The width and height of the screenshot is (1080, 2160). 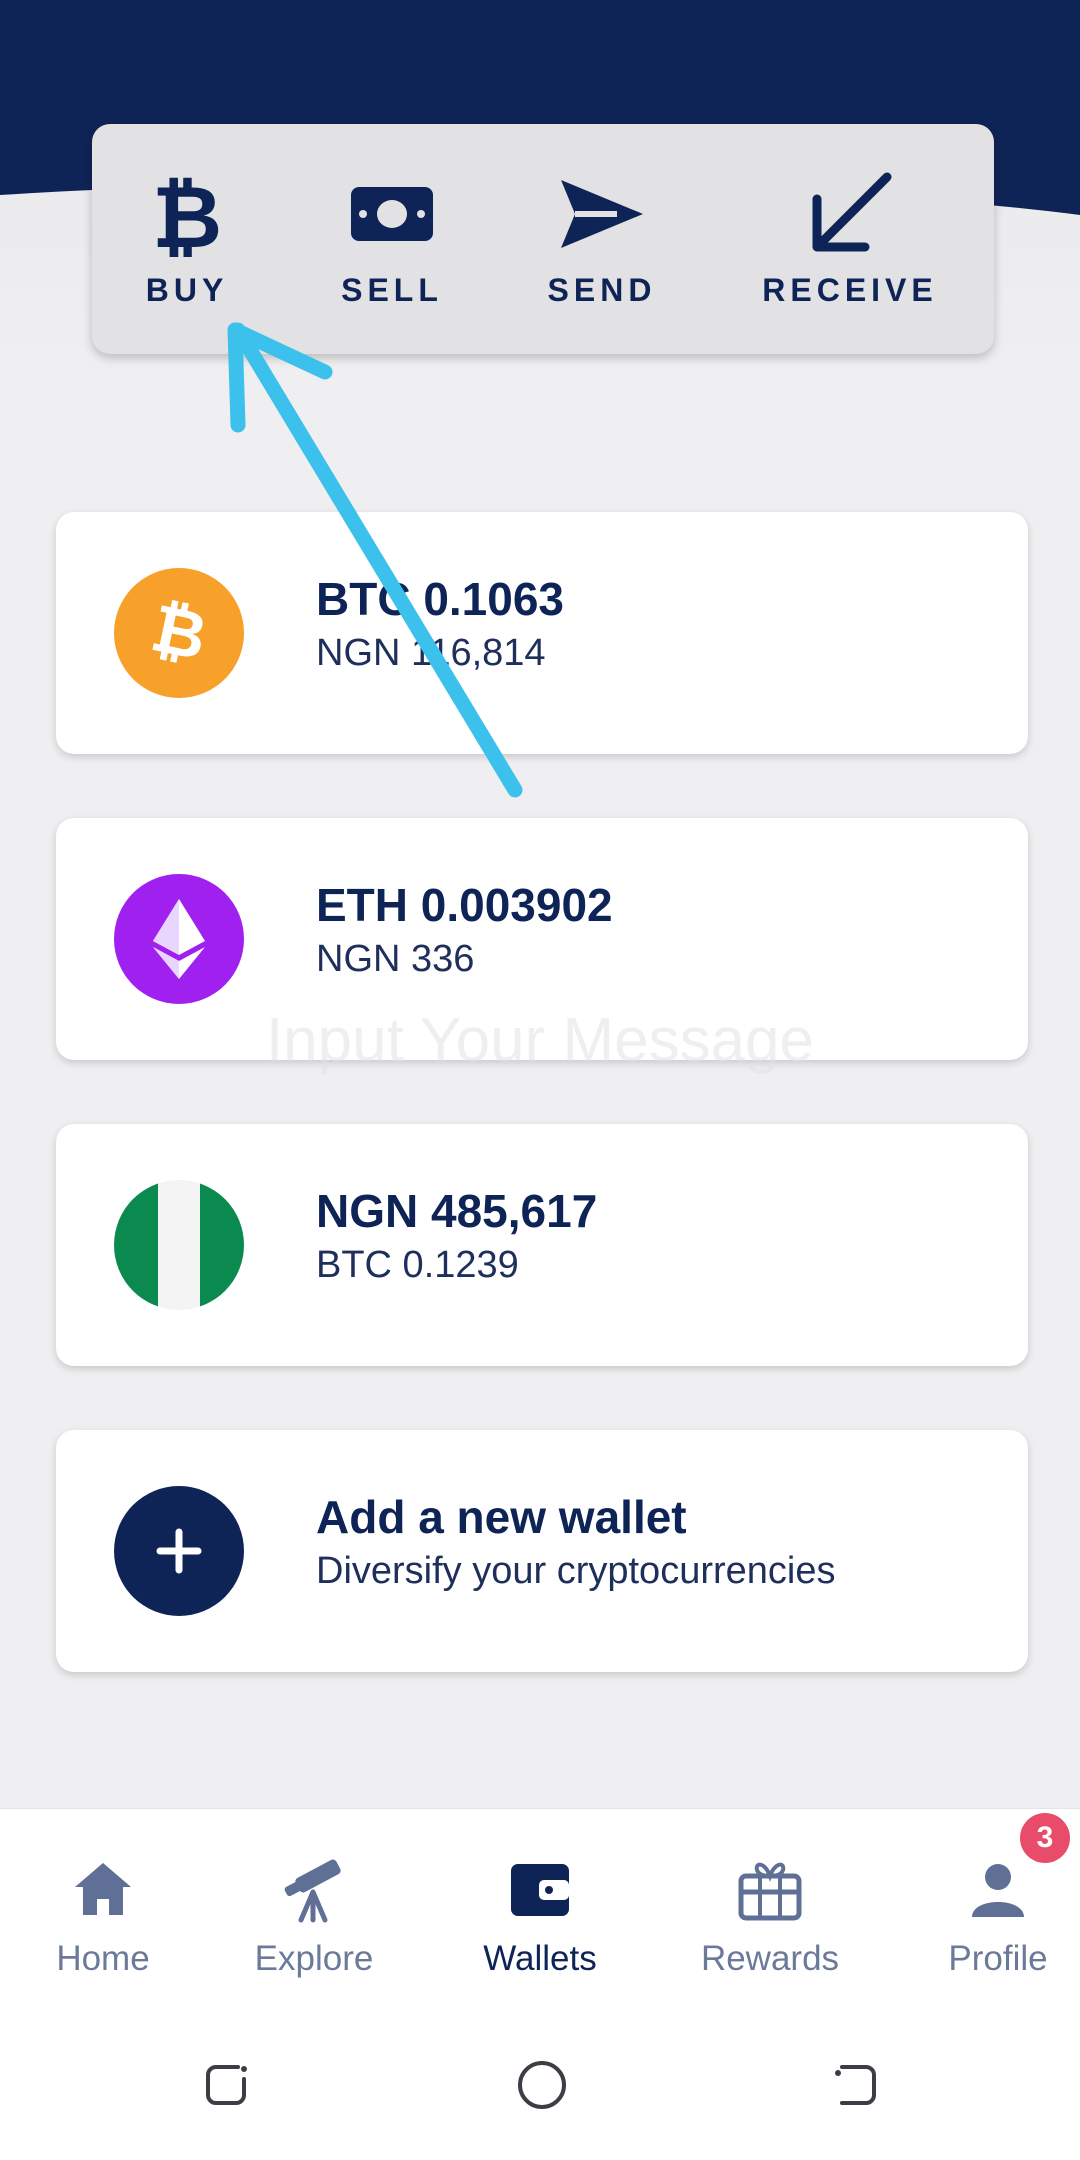 I want to click on nav-label: Rewards, so click(x=770, y=1958).